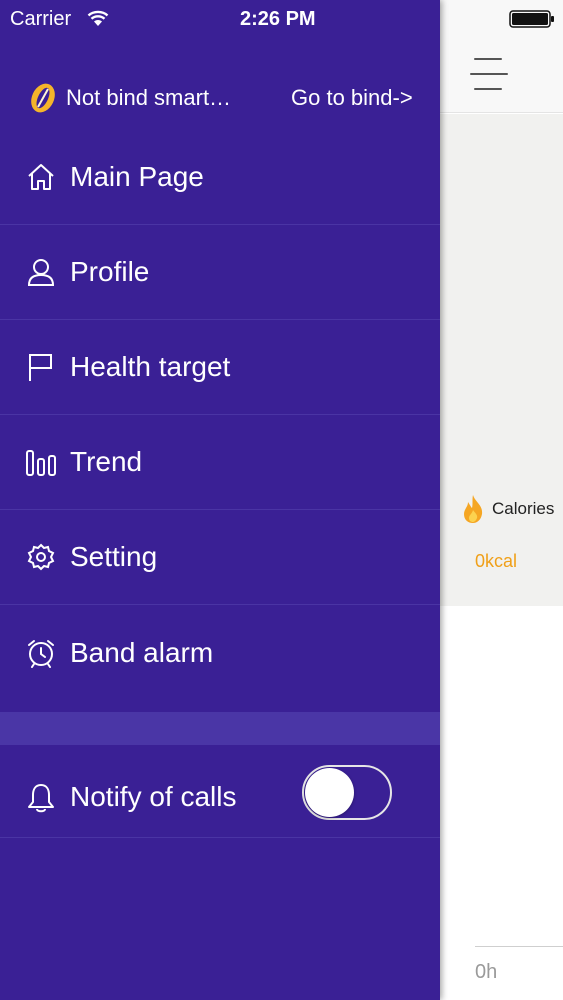 The width and height of the screenshot is (563, 1000). Describe the element at coordinates (220, 272) in the screenshot. I see `menu-item-profile: Profile` at that location.